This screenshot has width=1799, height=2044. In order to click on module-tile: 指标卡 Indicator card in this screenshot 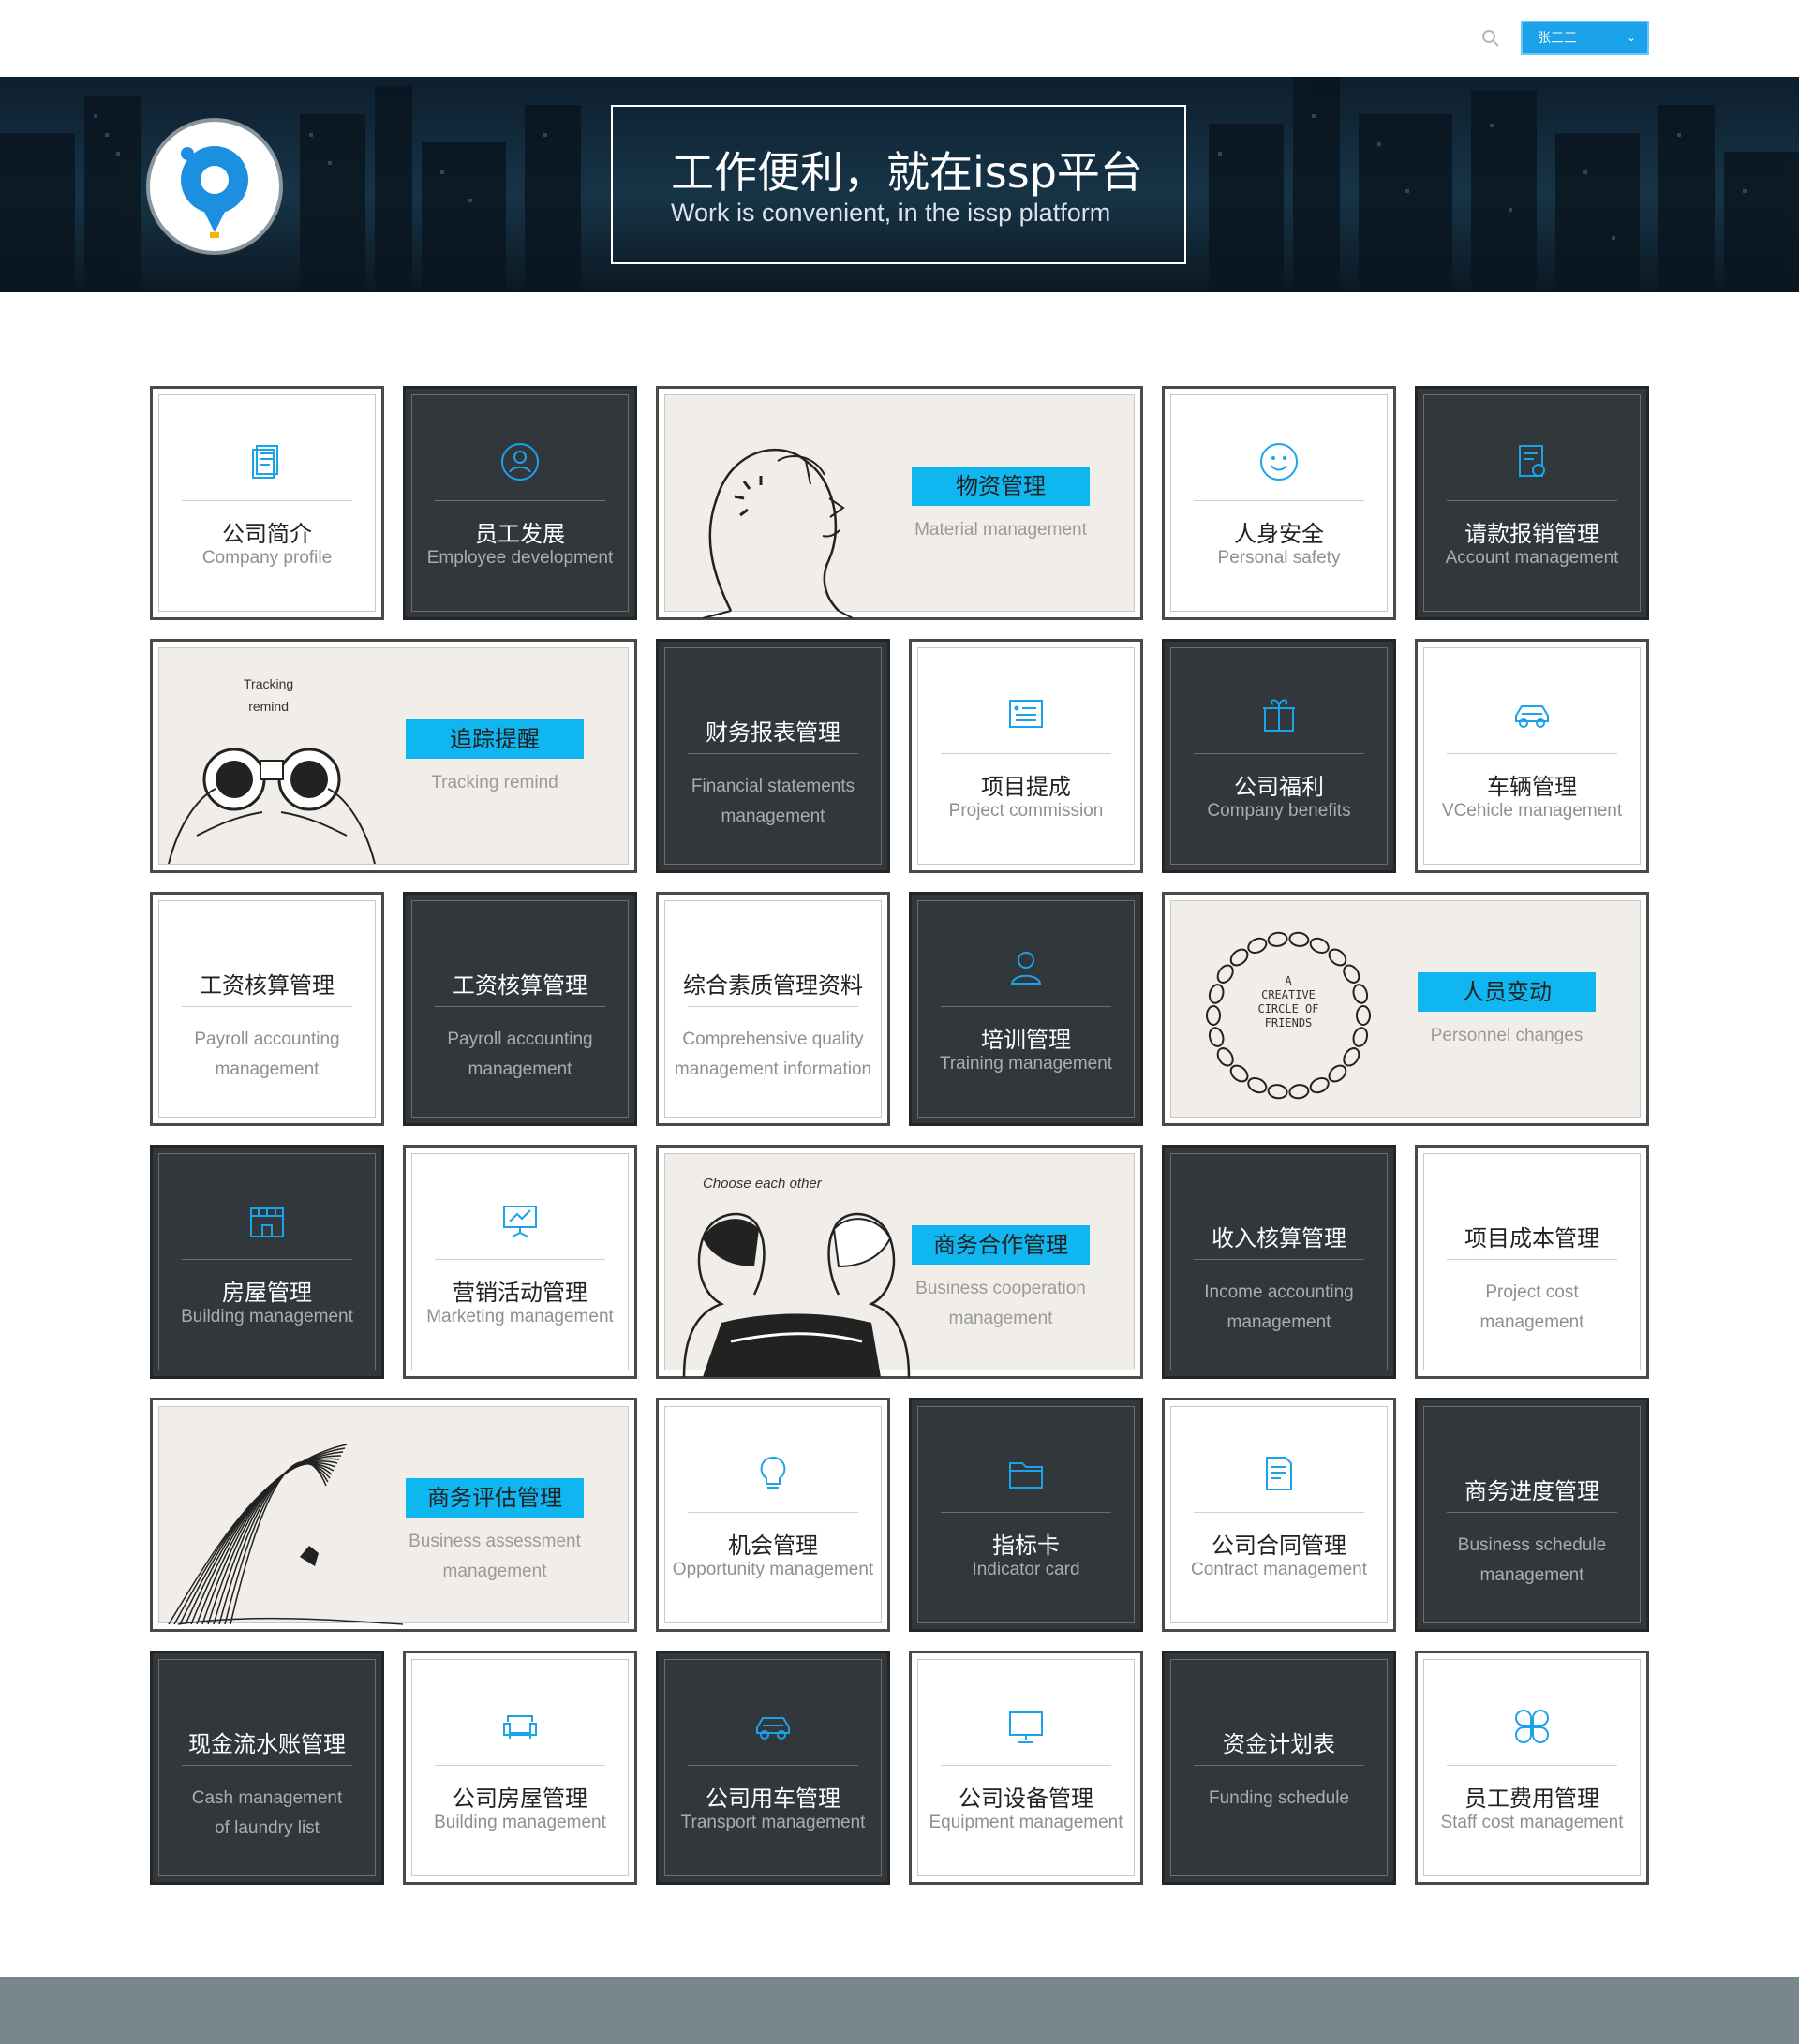, I will do `click(1026, 1515)`.